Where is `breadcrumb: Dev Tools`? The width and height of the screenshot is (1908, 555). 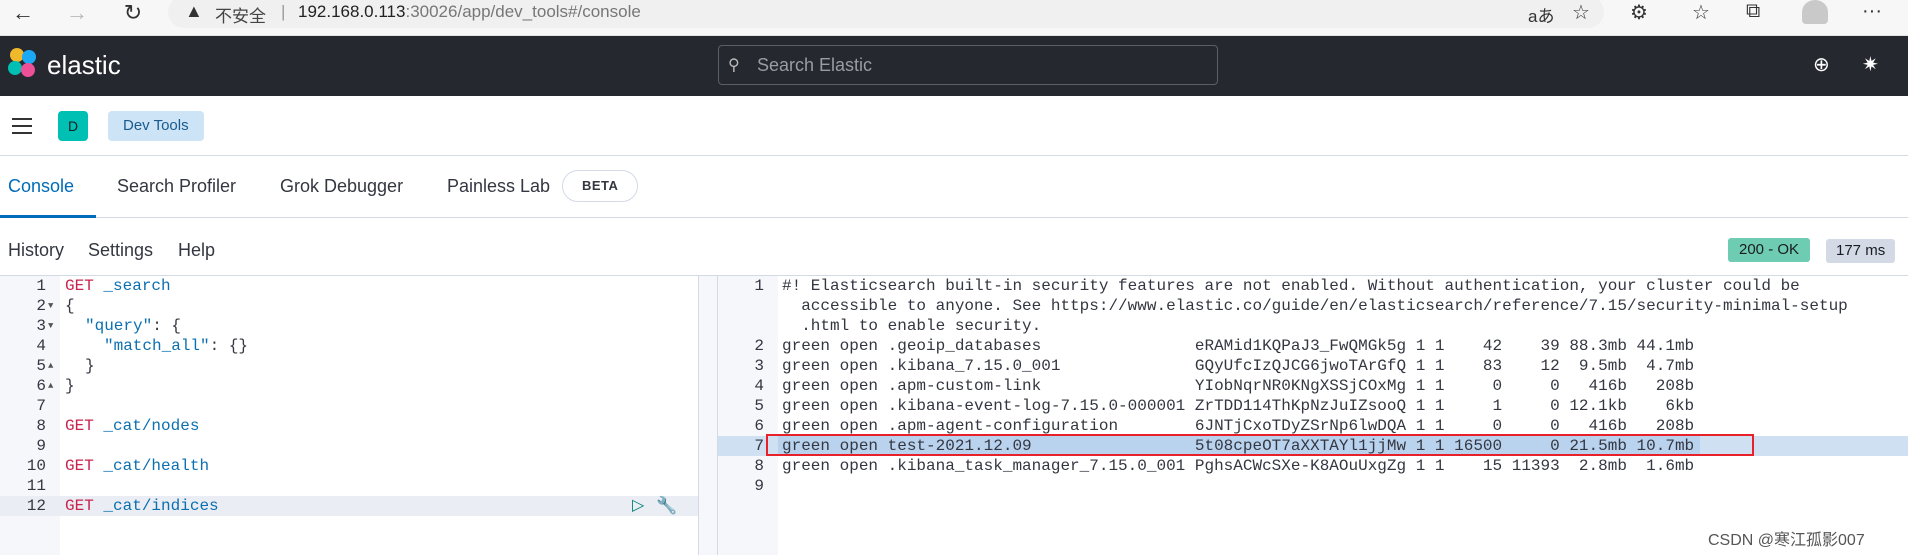 breadcrumb: Dev Tools is located at coordinates (156, 126).